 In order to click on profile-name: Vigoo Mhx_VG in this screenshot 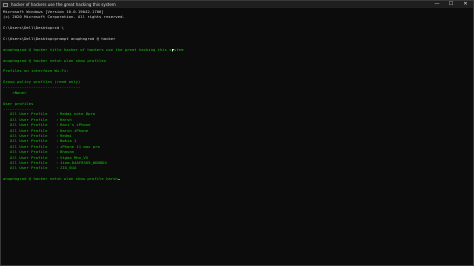, I will do `click(74, 157)`.